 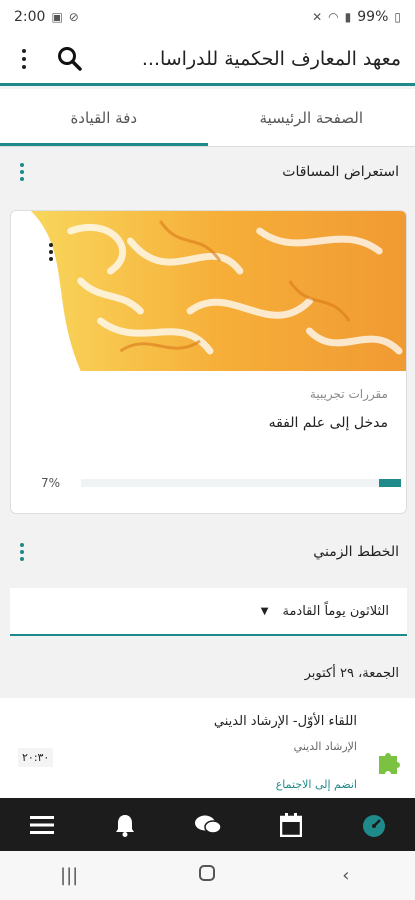 What do you see at coordinates (356, 552) in the screenshot?
I see `timeline-section-title: الخطط الزمني` at bounding box center [356, 552].